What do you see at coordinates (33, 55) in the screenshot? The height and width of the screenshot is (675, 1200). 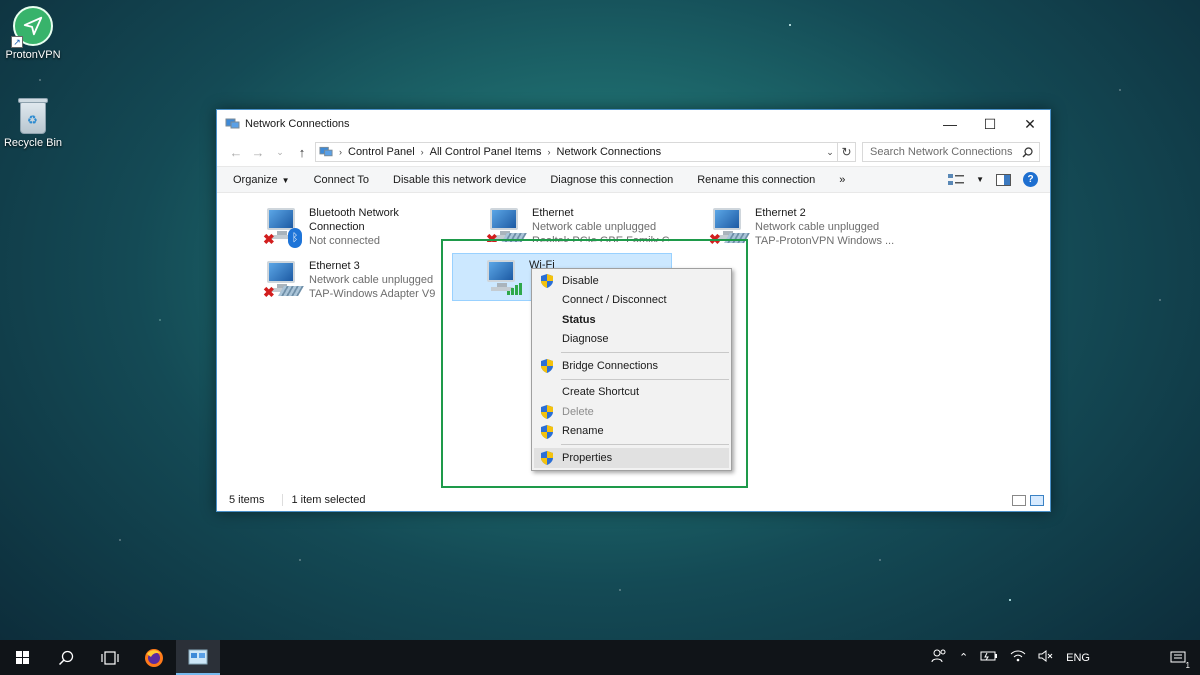 I see `desktop-icon-label: ProtonVPN` at bounding box center [33, 55].